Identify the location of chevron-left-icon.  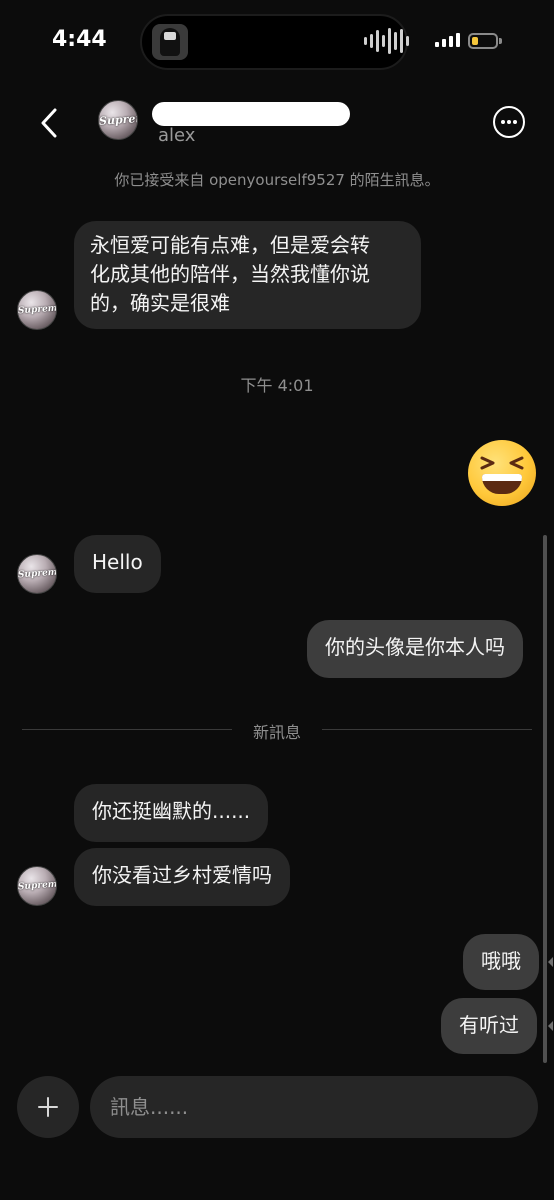
(51, 123).